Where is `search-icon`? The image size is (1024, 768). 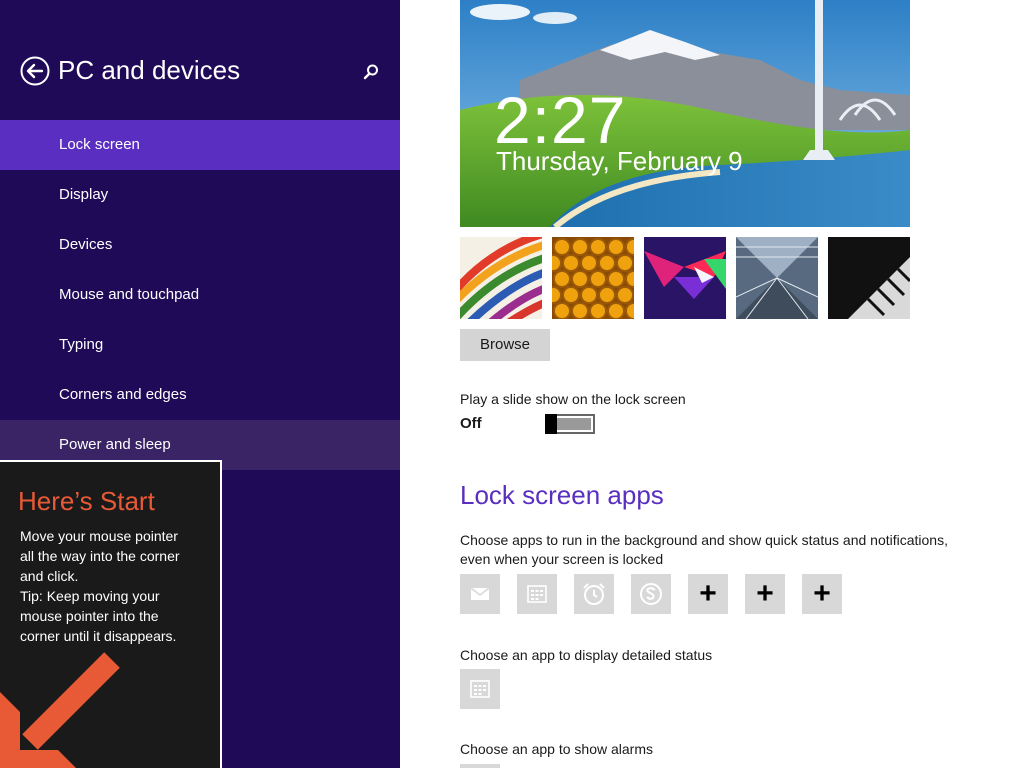
search-icon is located at coordinates (371, 72).